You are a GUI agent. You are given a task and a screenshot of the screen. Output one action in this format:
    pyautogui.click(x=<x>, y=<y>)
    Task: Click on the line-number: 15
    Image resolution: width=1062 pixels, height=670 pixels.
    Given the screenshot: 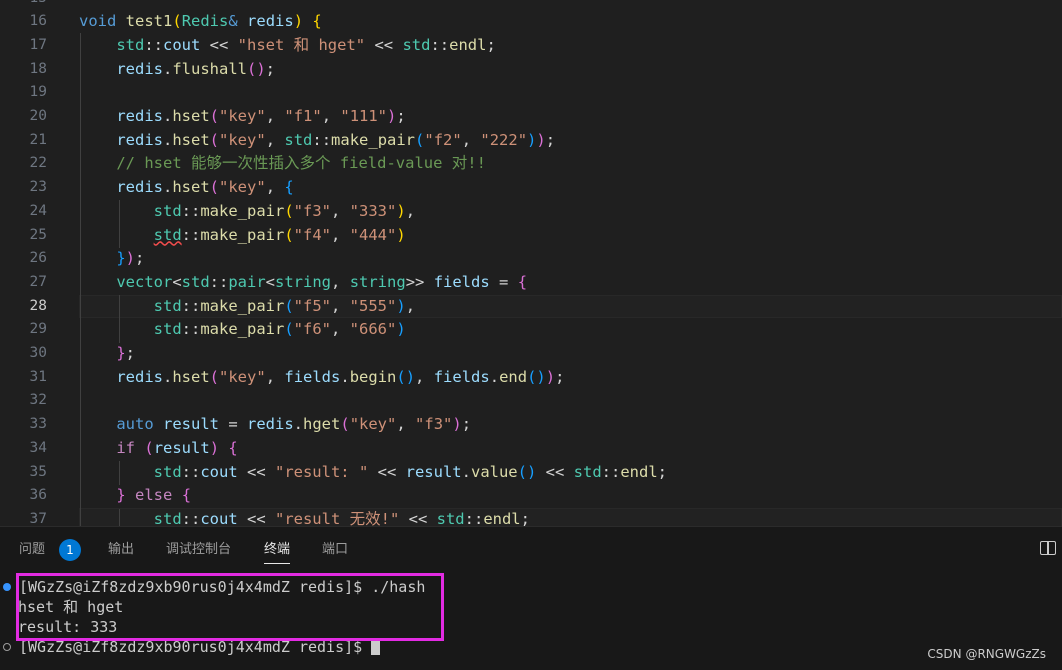 What is the action you would take?
    pyautogui.click(x=23, y=5)
    